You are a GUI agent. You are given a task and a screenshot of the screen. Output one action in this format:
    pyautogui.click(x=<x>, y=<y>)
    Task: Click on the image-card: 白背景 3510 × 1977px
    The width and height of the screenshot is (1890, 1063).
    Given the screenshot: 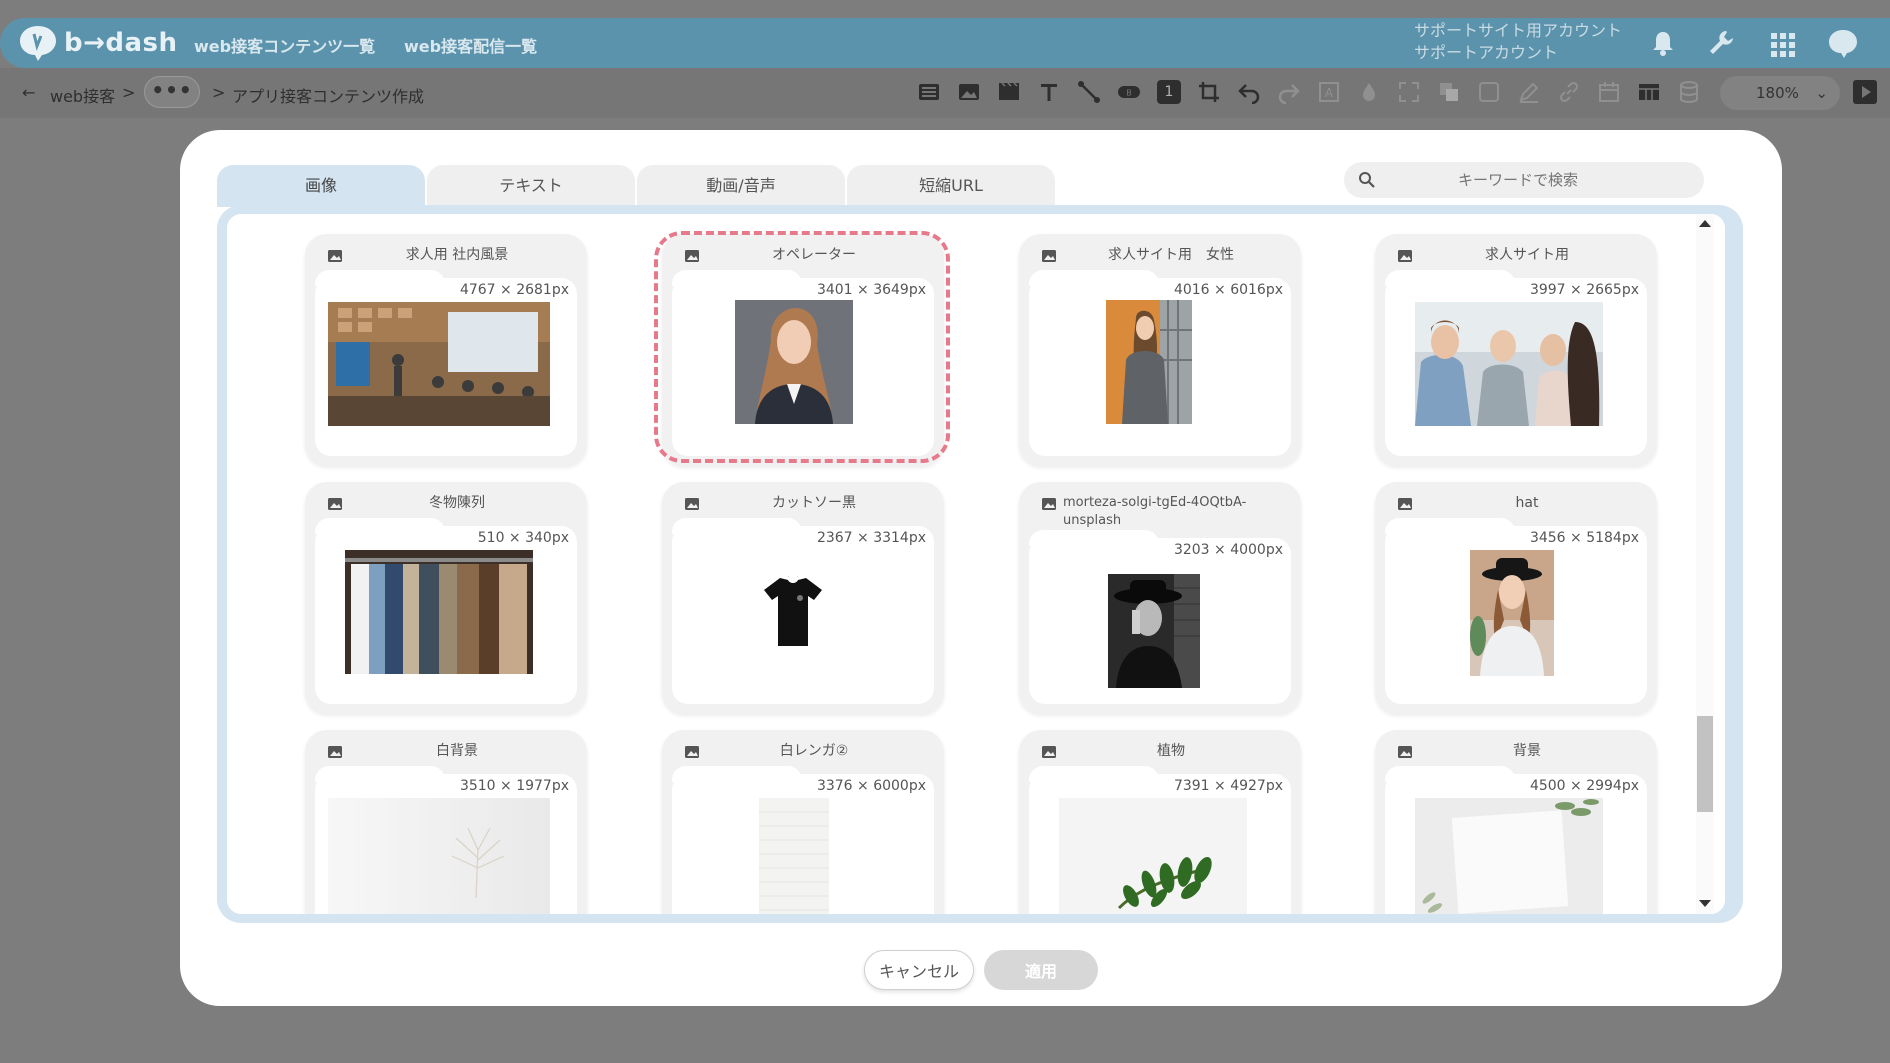 What is the action you would take?
    pyautogui.click(x=446, y=822)
    